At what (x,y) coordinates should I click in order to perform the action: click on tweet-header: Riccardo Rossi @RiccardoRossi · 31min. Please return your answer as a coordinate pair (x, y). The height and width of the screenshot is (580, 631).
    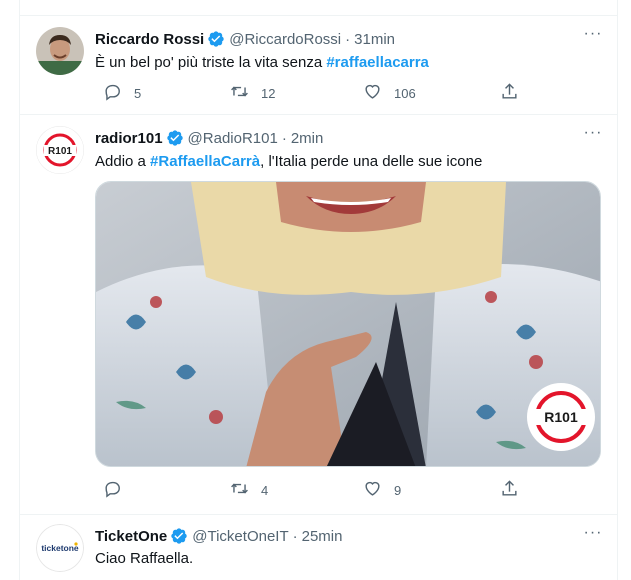
    Looking at the image, I should click on (245, 39).